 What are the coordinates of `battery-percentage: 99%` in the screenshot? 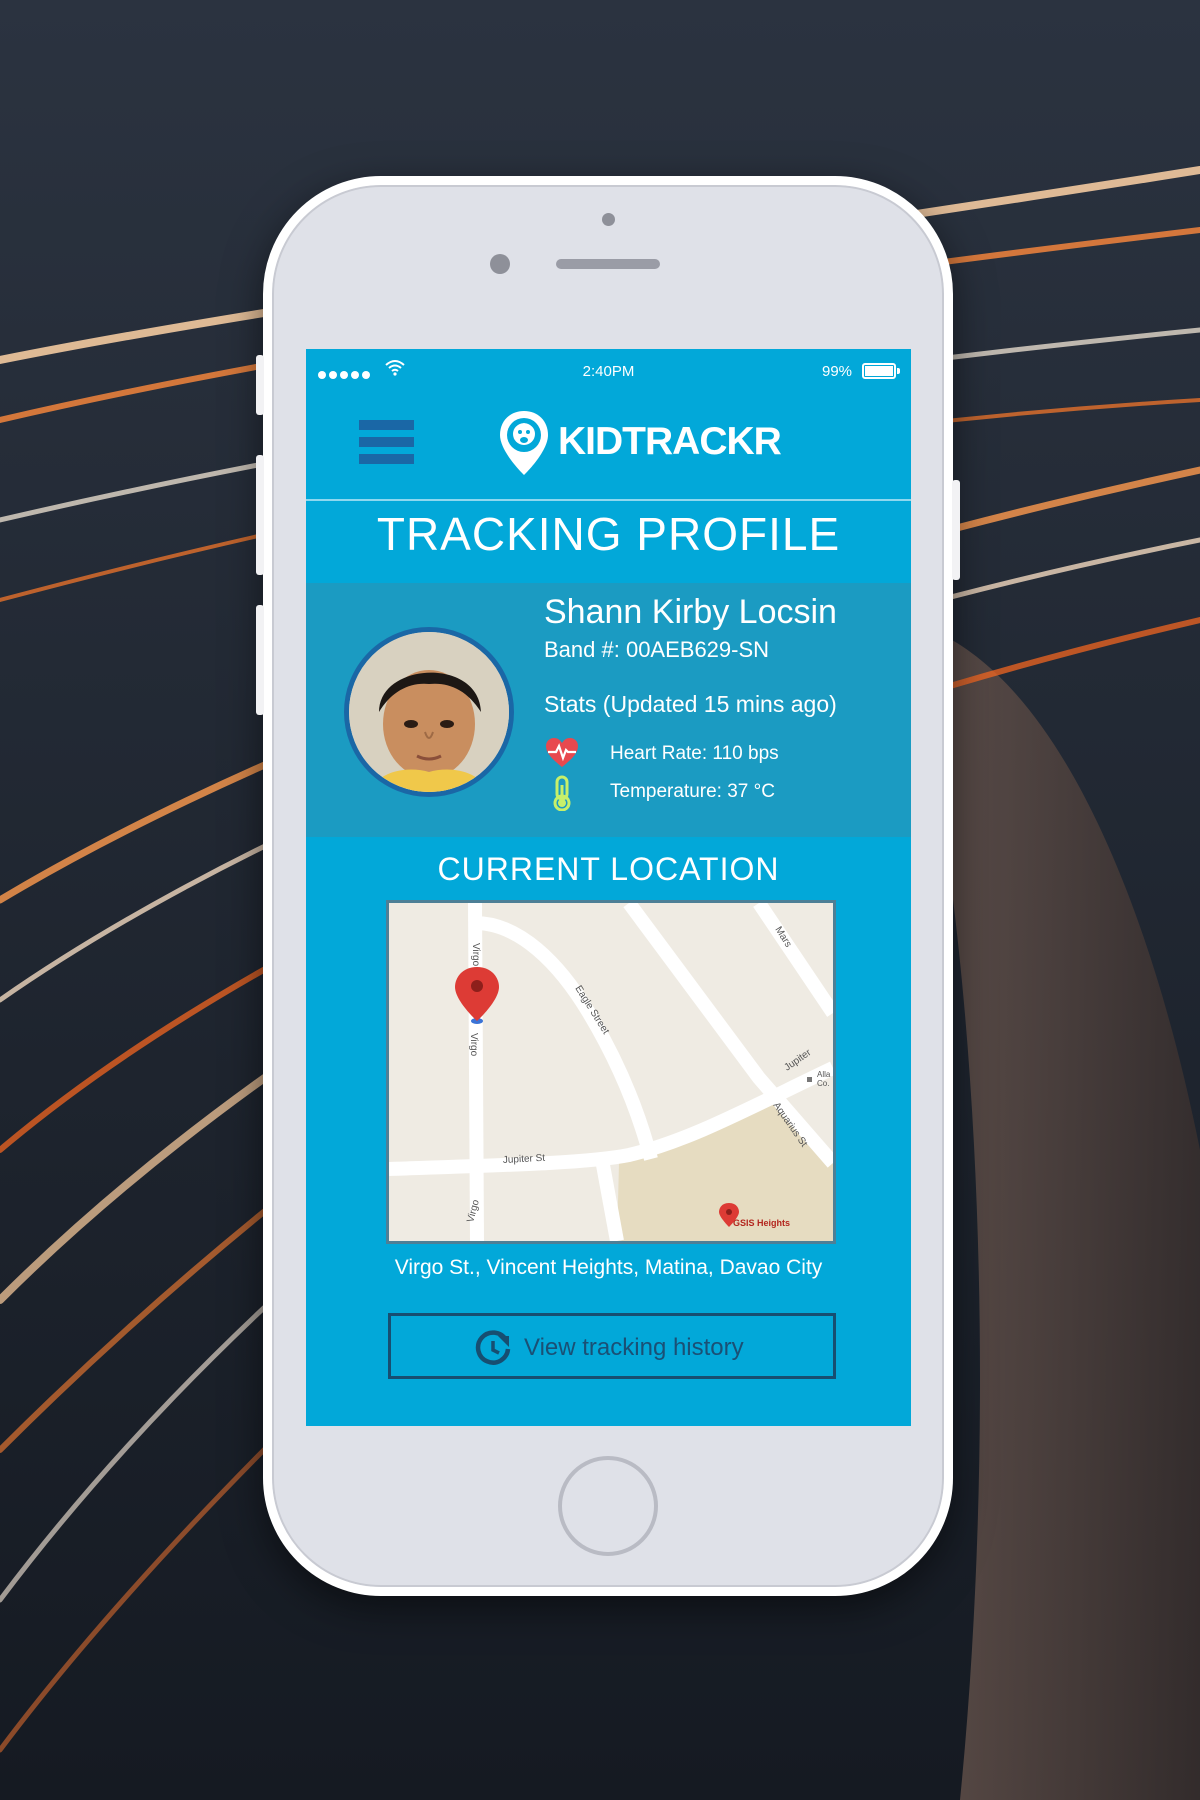 It's located at (837, 371).